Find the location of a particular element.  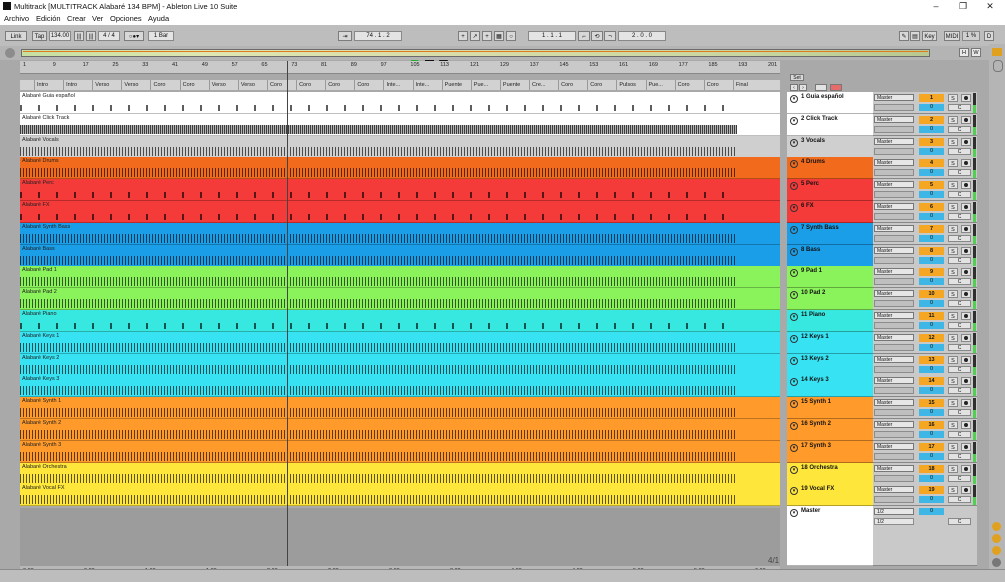

track-activator: 15 is located at coordinates (931, 403).